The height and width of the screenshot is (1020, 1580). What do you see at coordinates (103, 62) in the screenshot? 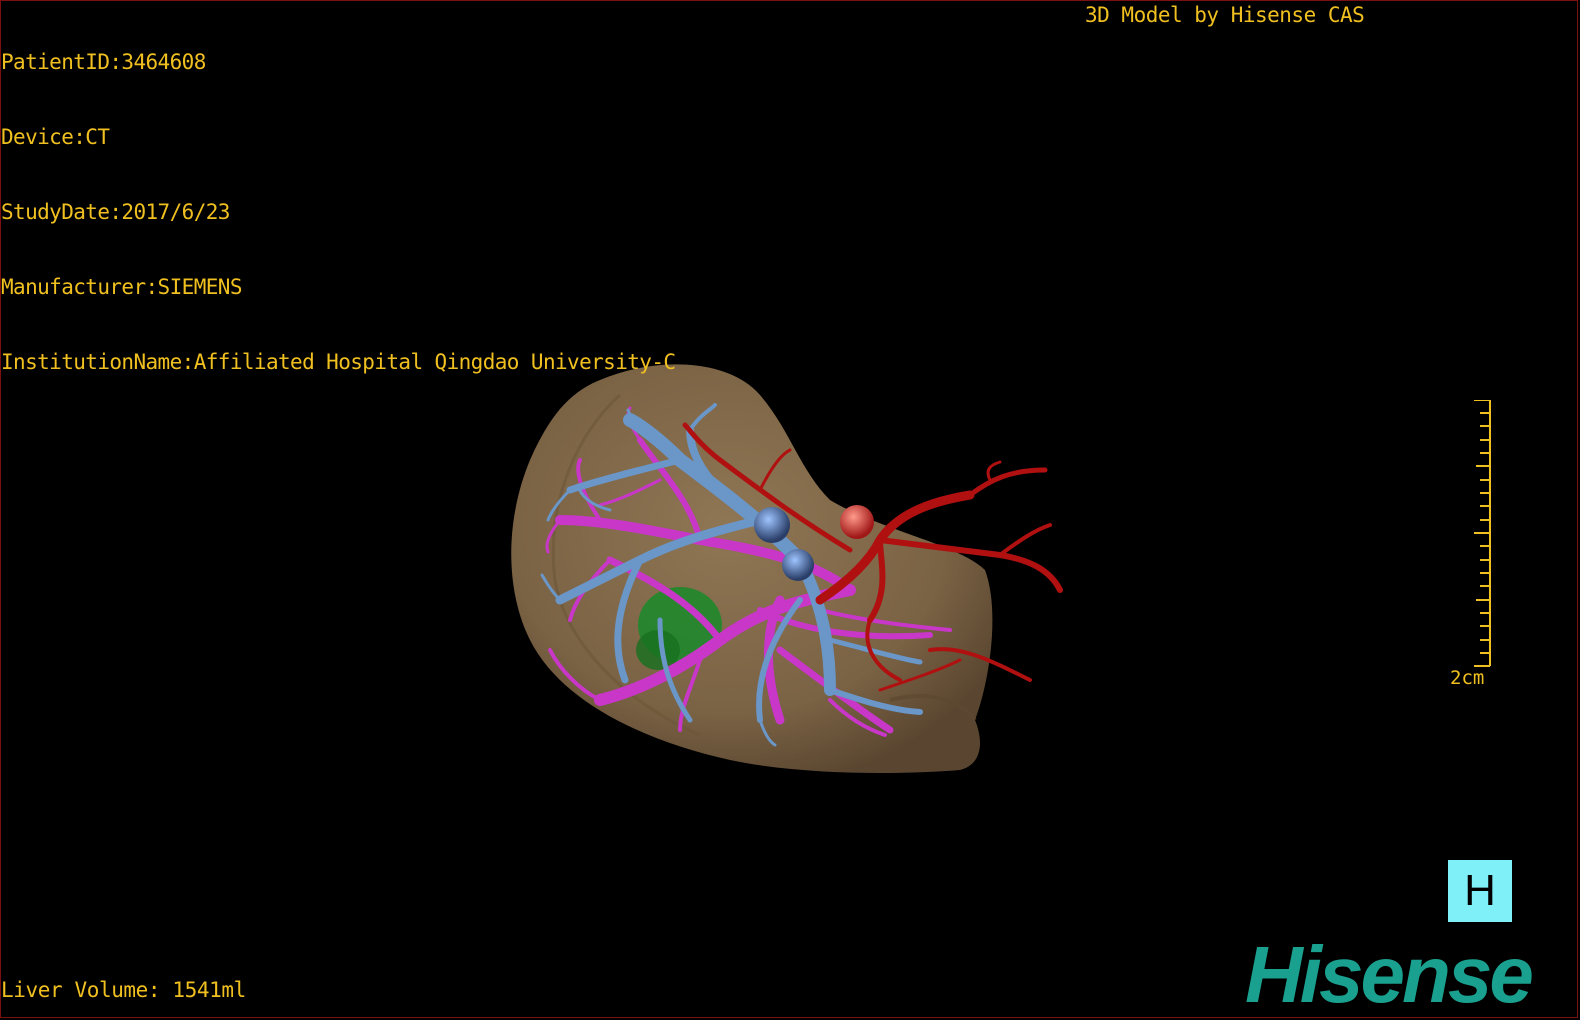
I see `patient-id-label: PatientID:3464608` at bounding box center [103, 62].